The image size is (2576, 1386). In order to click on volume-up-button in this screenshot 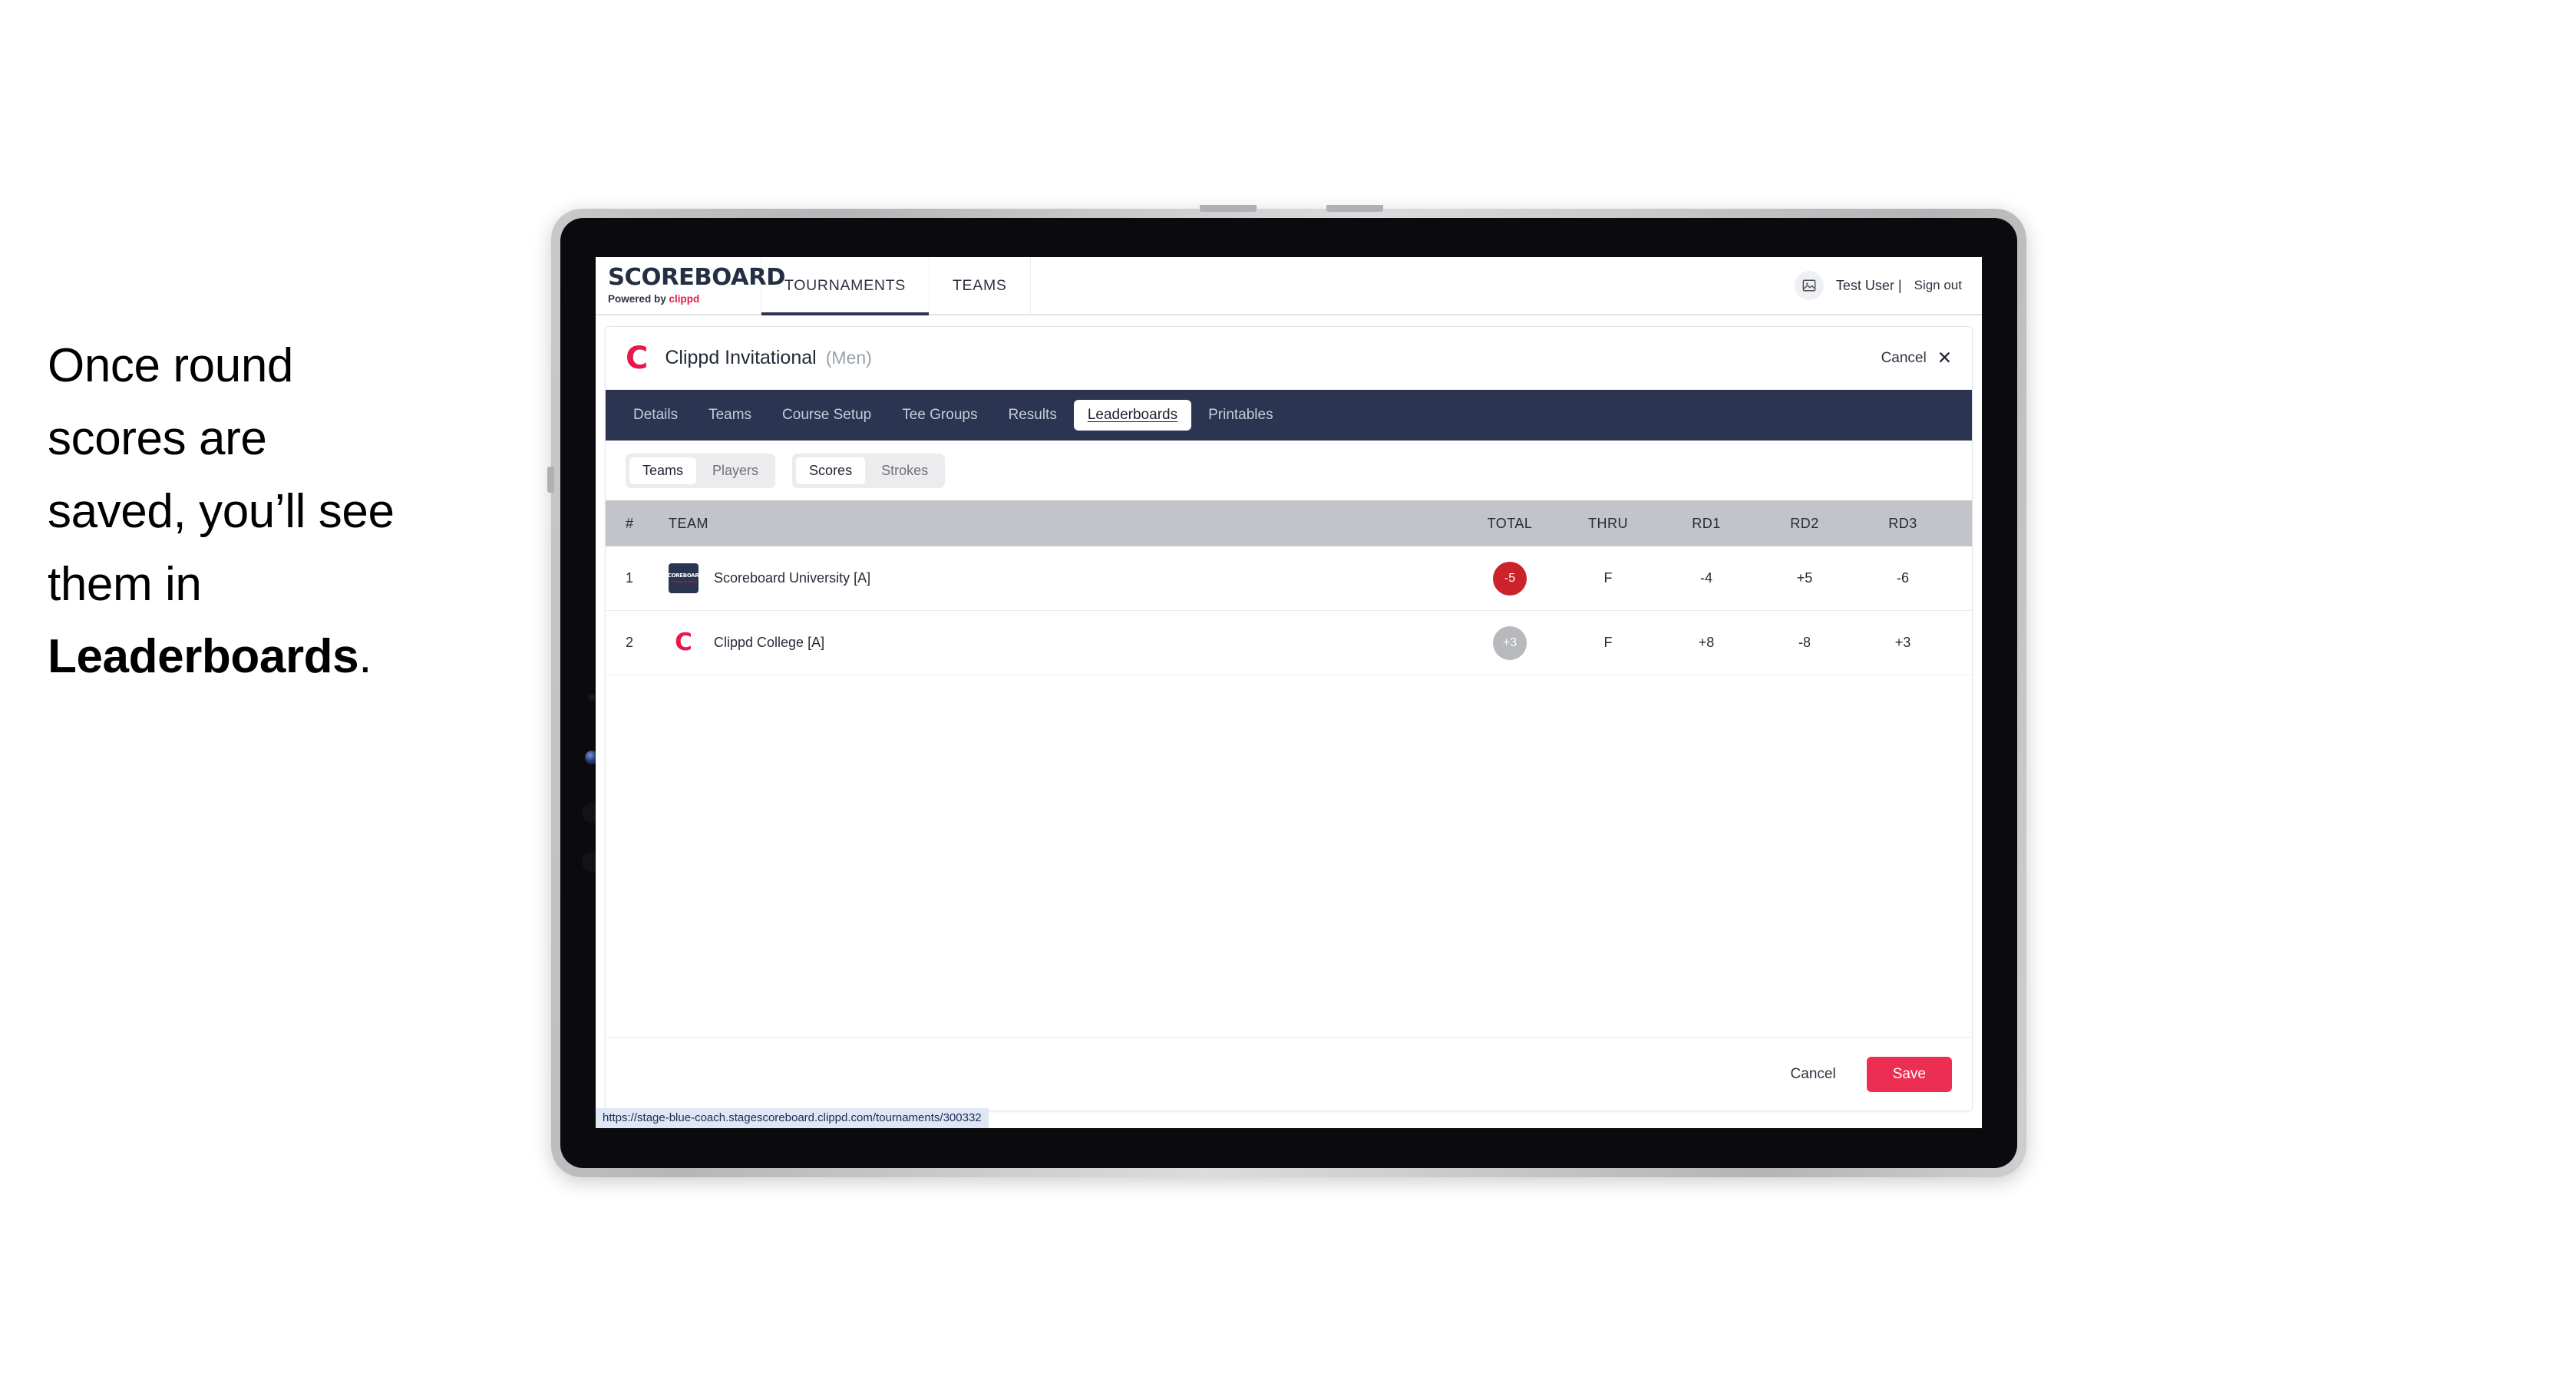, I will do `click(1228, 208)`.